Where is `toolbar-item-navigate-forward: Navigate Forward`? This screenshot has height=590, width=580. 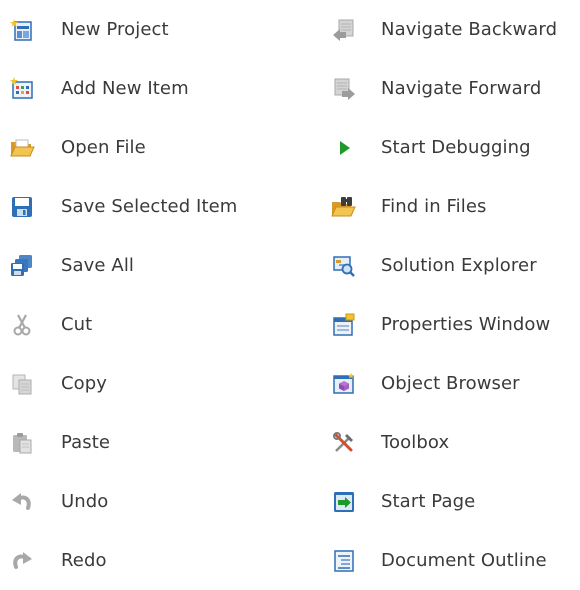 toolbar-item-navigate-forward: Navigate Forward is located at coordinates (450, 88).